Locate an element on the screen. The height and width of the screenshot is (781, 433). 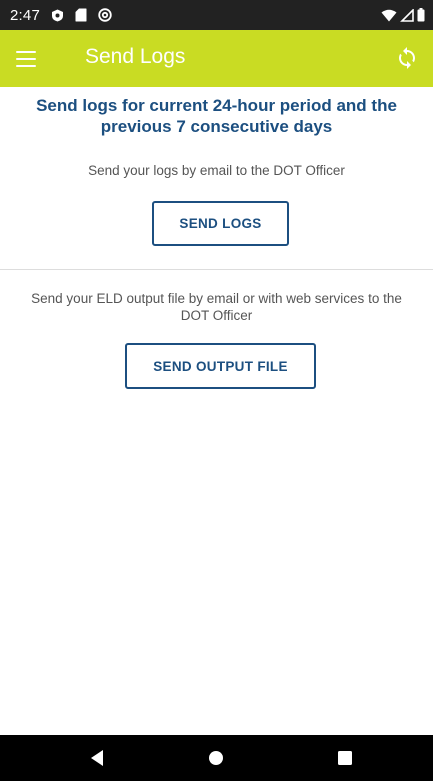
status-right is located at coordinates (403, 15).